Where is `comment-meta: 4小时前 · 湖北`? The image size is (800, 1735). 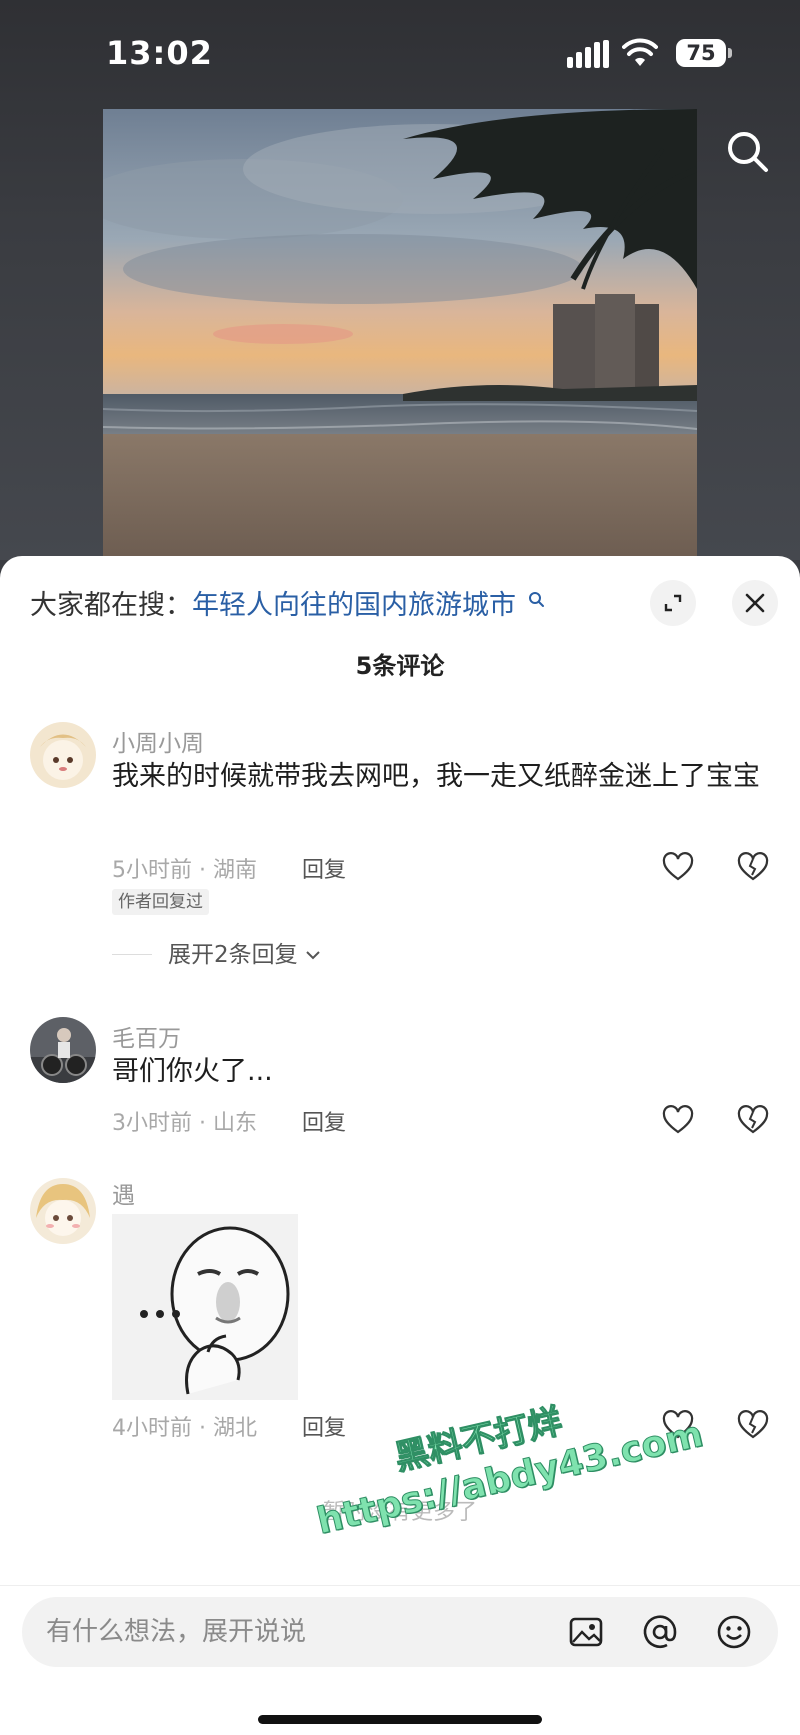 comment-meta: 4小时前 · 湖北 is located at coordinates (184, 1428).